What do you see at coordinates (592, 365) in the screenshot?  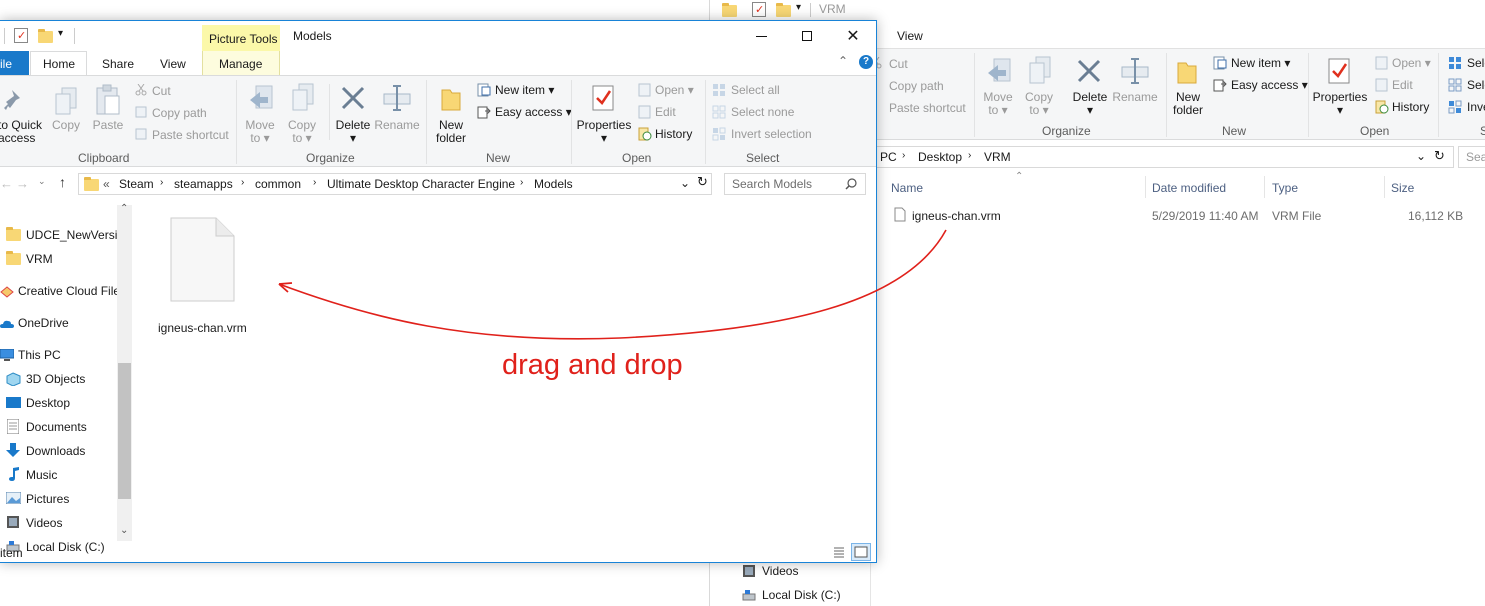 I see `drag-and-drop-label: drag and drop` at bounding box center [592, 365].